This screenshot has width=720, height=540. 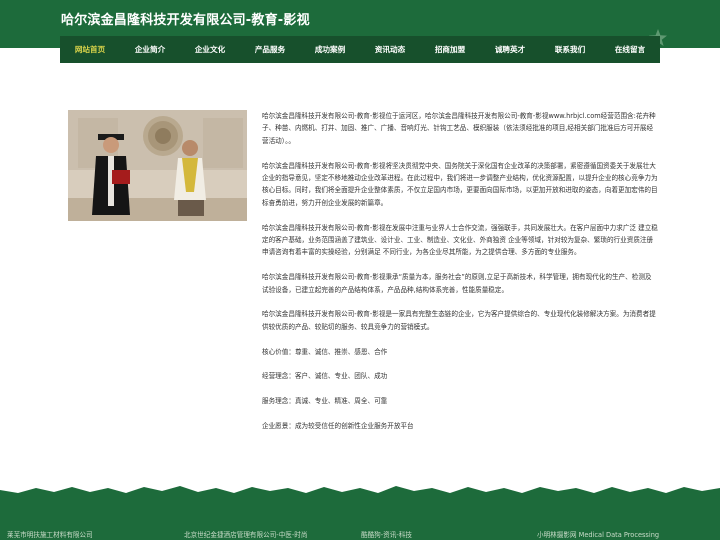 What do you see at coordinates (270, 49) in the screenshot?
I see `nav-item-products: 产品服务` at bounding box center [270, 49].